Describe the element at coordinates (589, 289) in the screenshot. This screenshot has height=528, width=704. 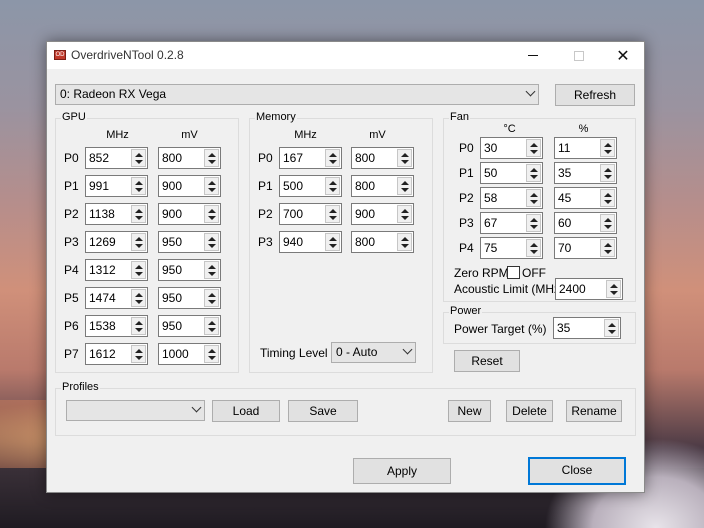
I see `acoustic-limit-input: 2400` at that location.